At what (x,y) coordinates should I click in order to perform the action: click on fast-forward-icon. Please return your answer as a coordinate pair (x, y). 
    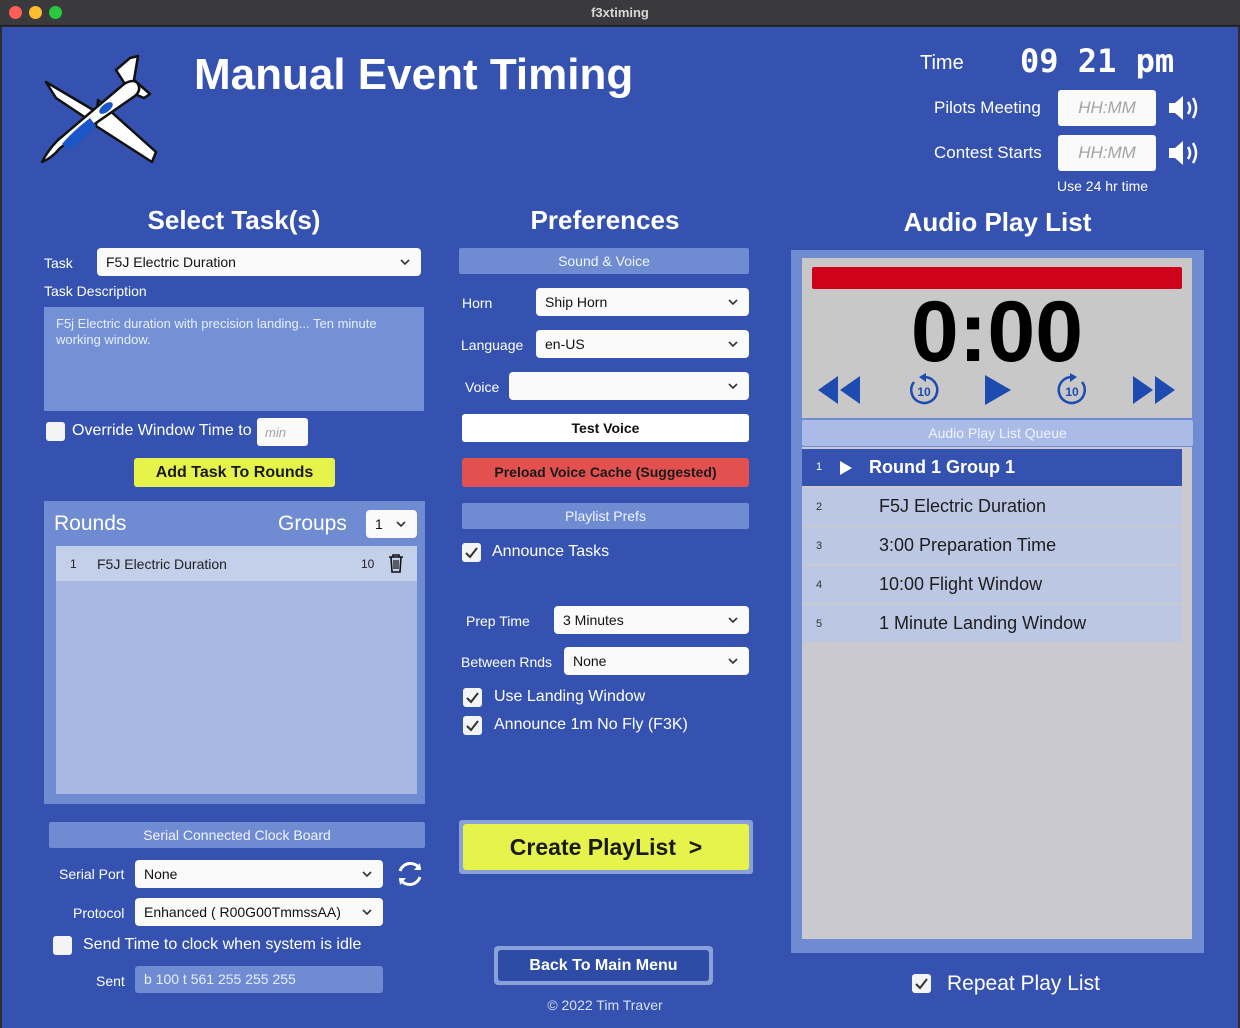
    Looking at the image, I should click on (1154, 390).